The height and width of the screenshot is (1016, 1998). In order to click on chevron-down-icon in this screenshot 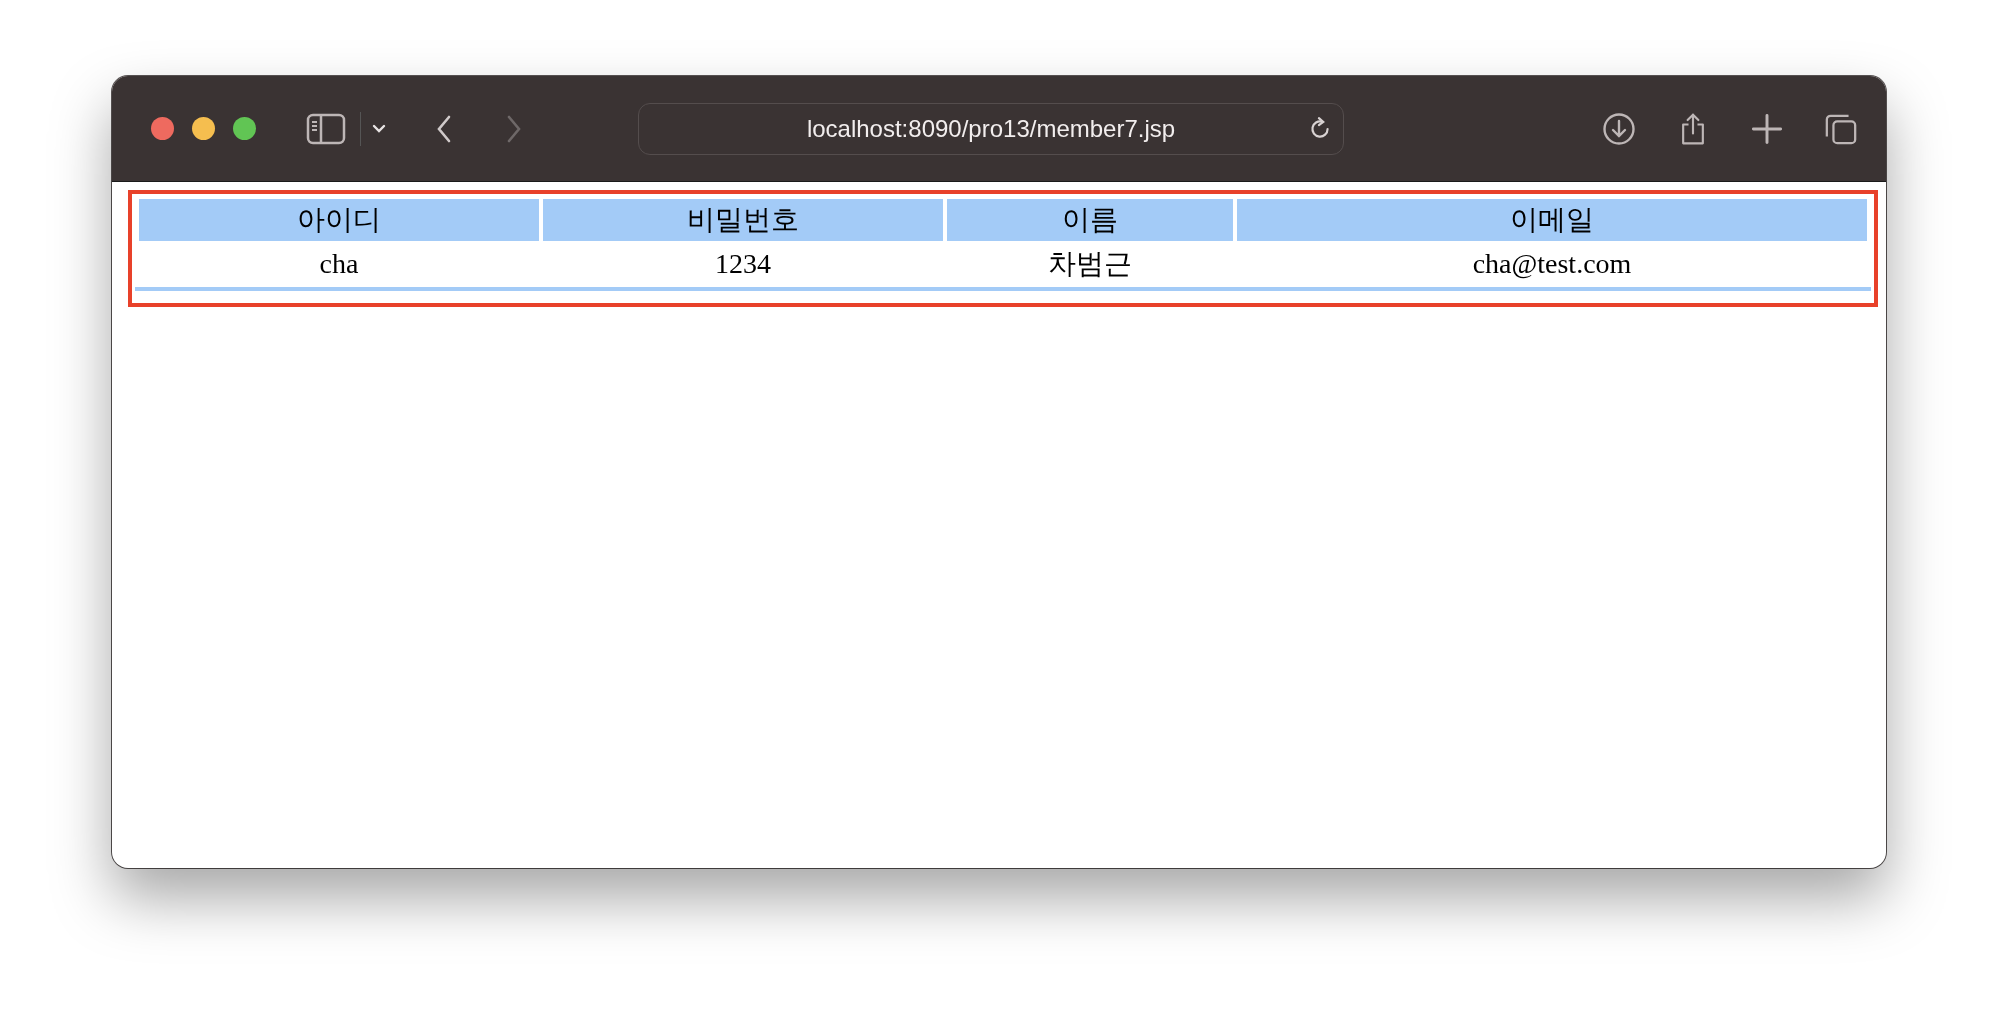, I will do `click(379, 128)`.